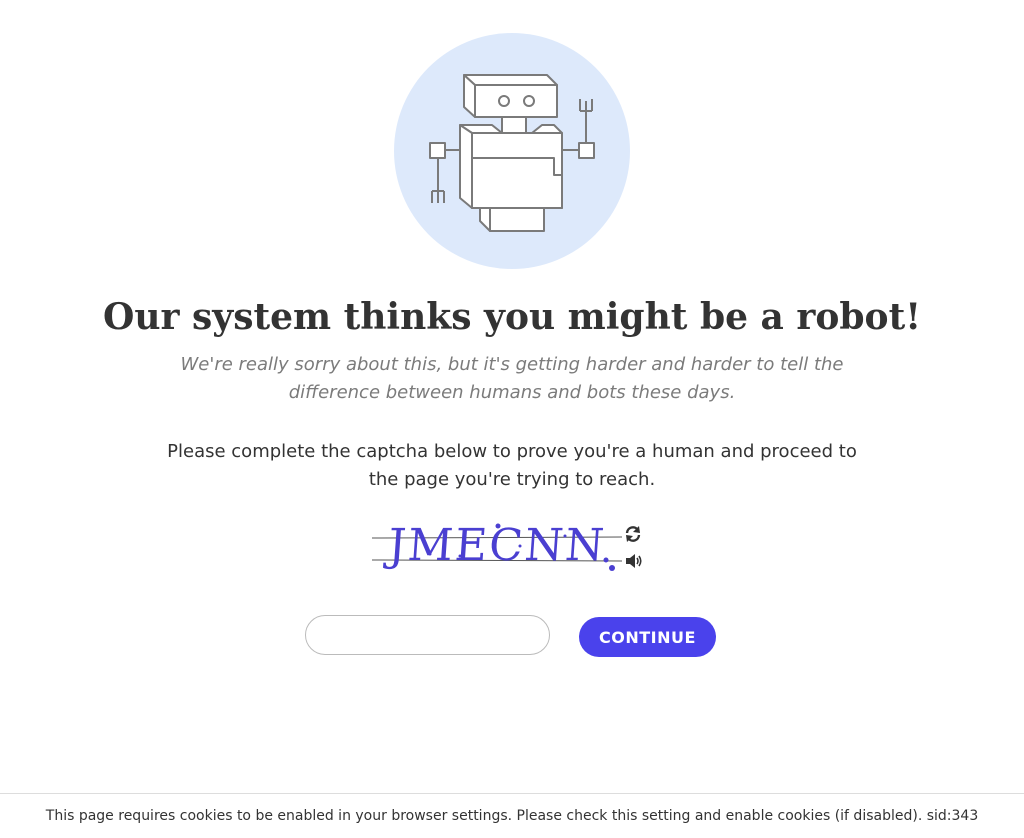 Image resolution: width=1024 pixels, height=838 pixels. Describe the element at coordinates (647, 637) in the screenshot. I see `continue-button: CONTINUE` at that location.